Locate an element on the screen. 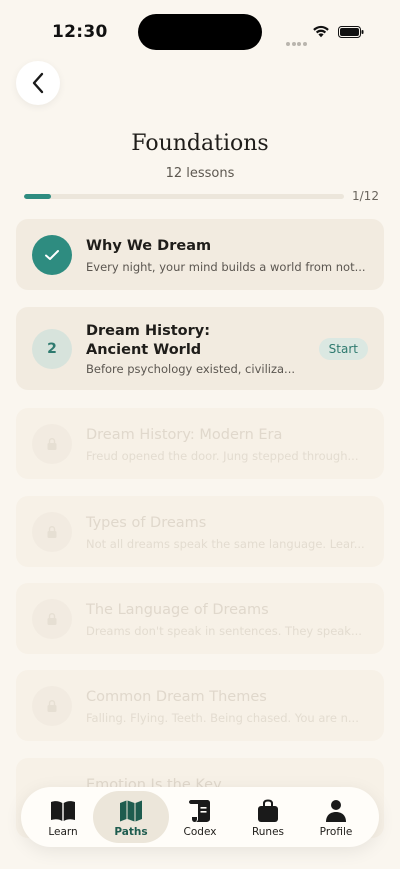 The height and width of the screenshot is (869, 400). lesson-number-badge: 2 is located at coordinates (52, 349).